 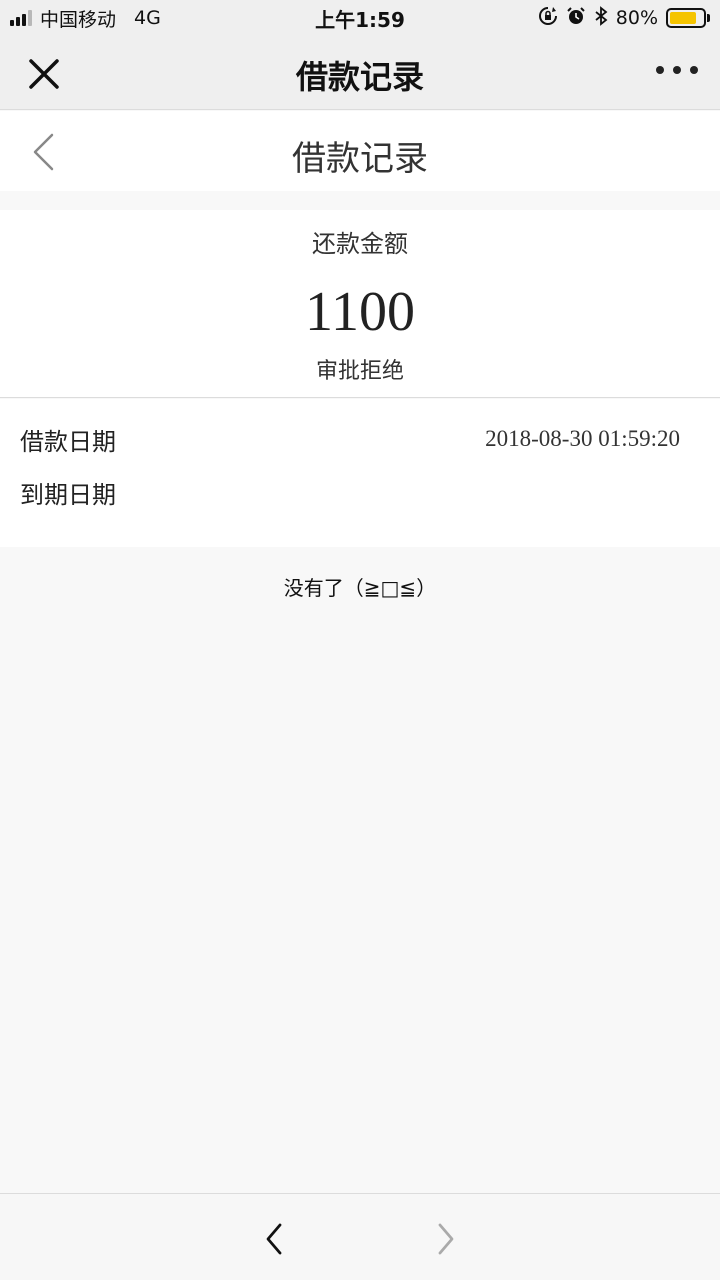 I want to click on repayment-amount-label: 还款金额, so click(x=360, y=244).